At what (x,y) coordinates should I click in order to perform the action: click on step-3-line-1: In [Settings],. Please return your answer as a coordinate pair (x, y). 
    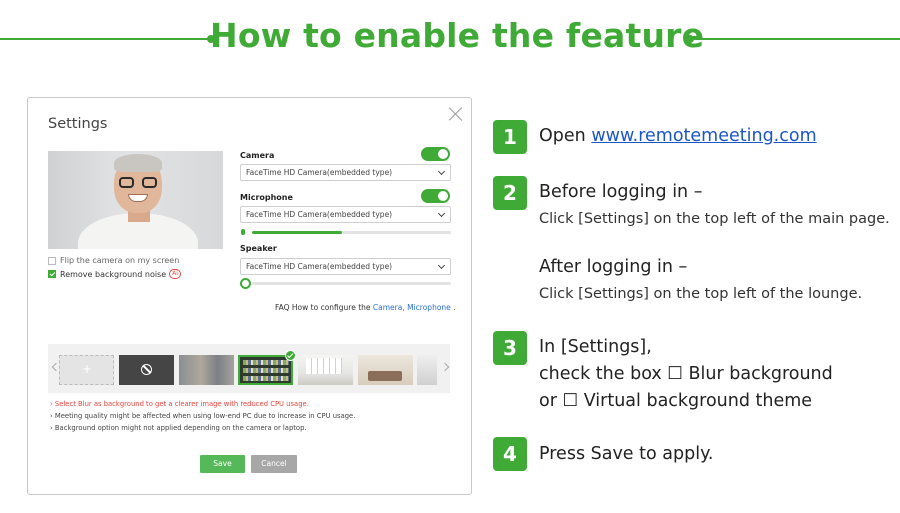
    Looking at the image, I should click on (595, 347).